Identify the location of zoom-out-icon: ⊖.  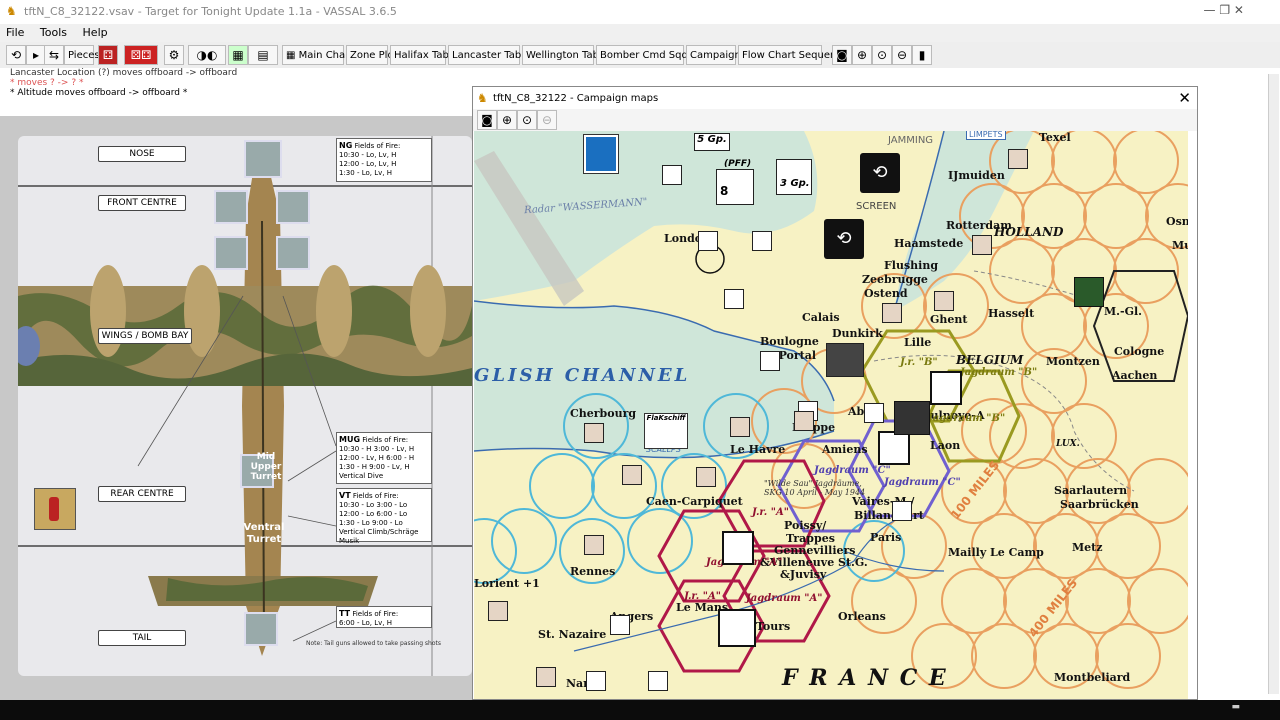
(902, 55).